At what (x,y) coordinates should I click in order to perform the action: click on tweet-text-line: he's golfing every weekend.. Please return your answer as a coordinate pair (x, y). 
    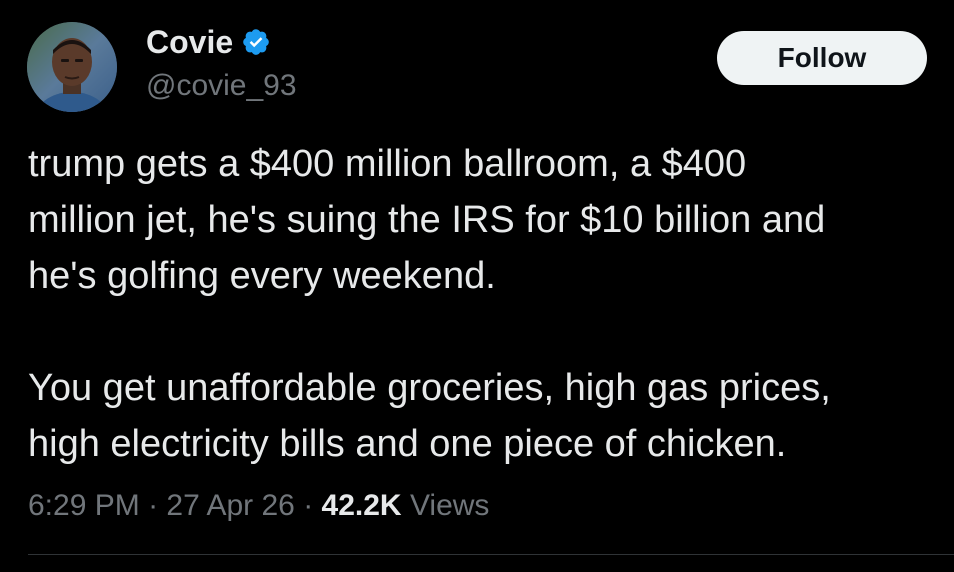
    Looking at the image, I should click on (262, 276).